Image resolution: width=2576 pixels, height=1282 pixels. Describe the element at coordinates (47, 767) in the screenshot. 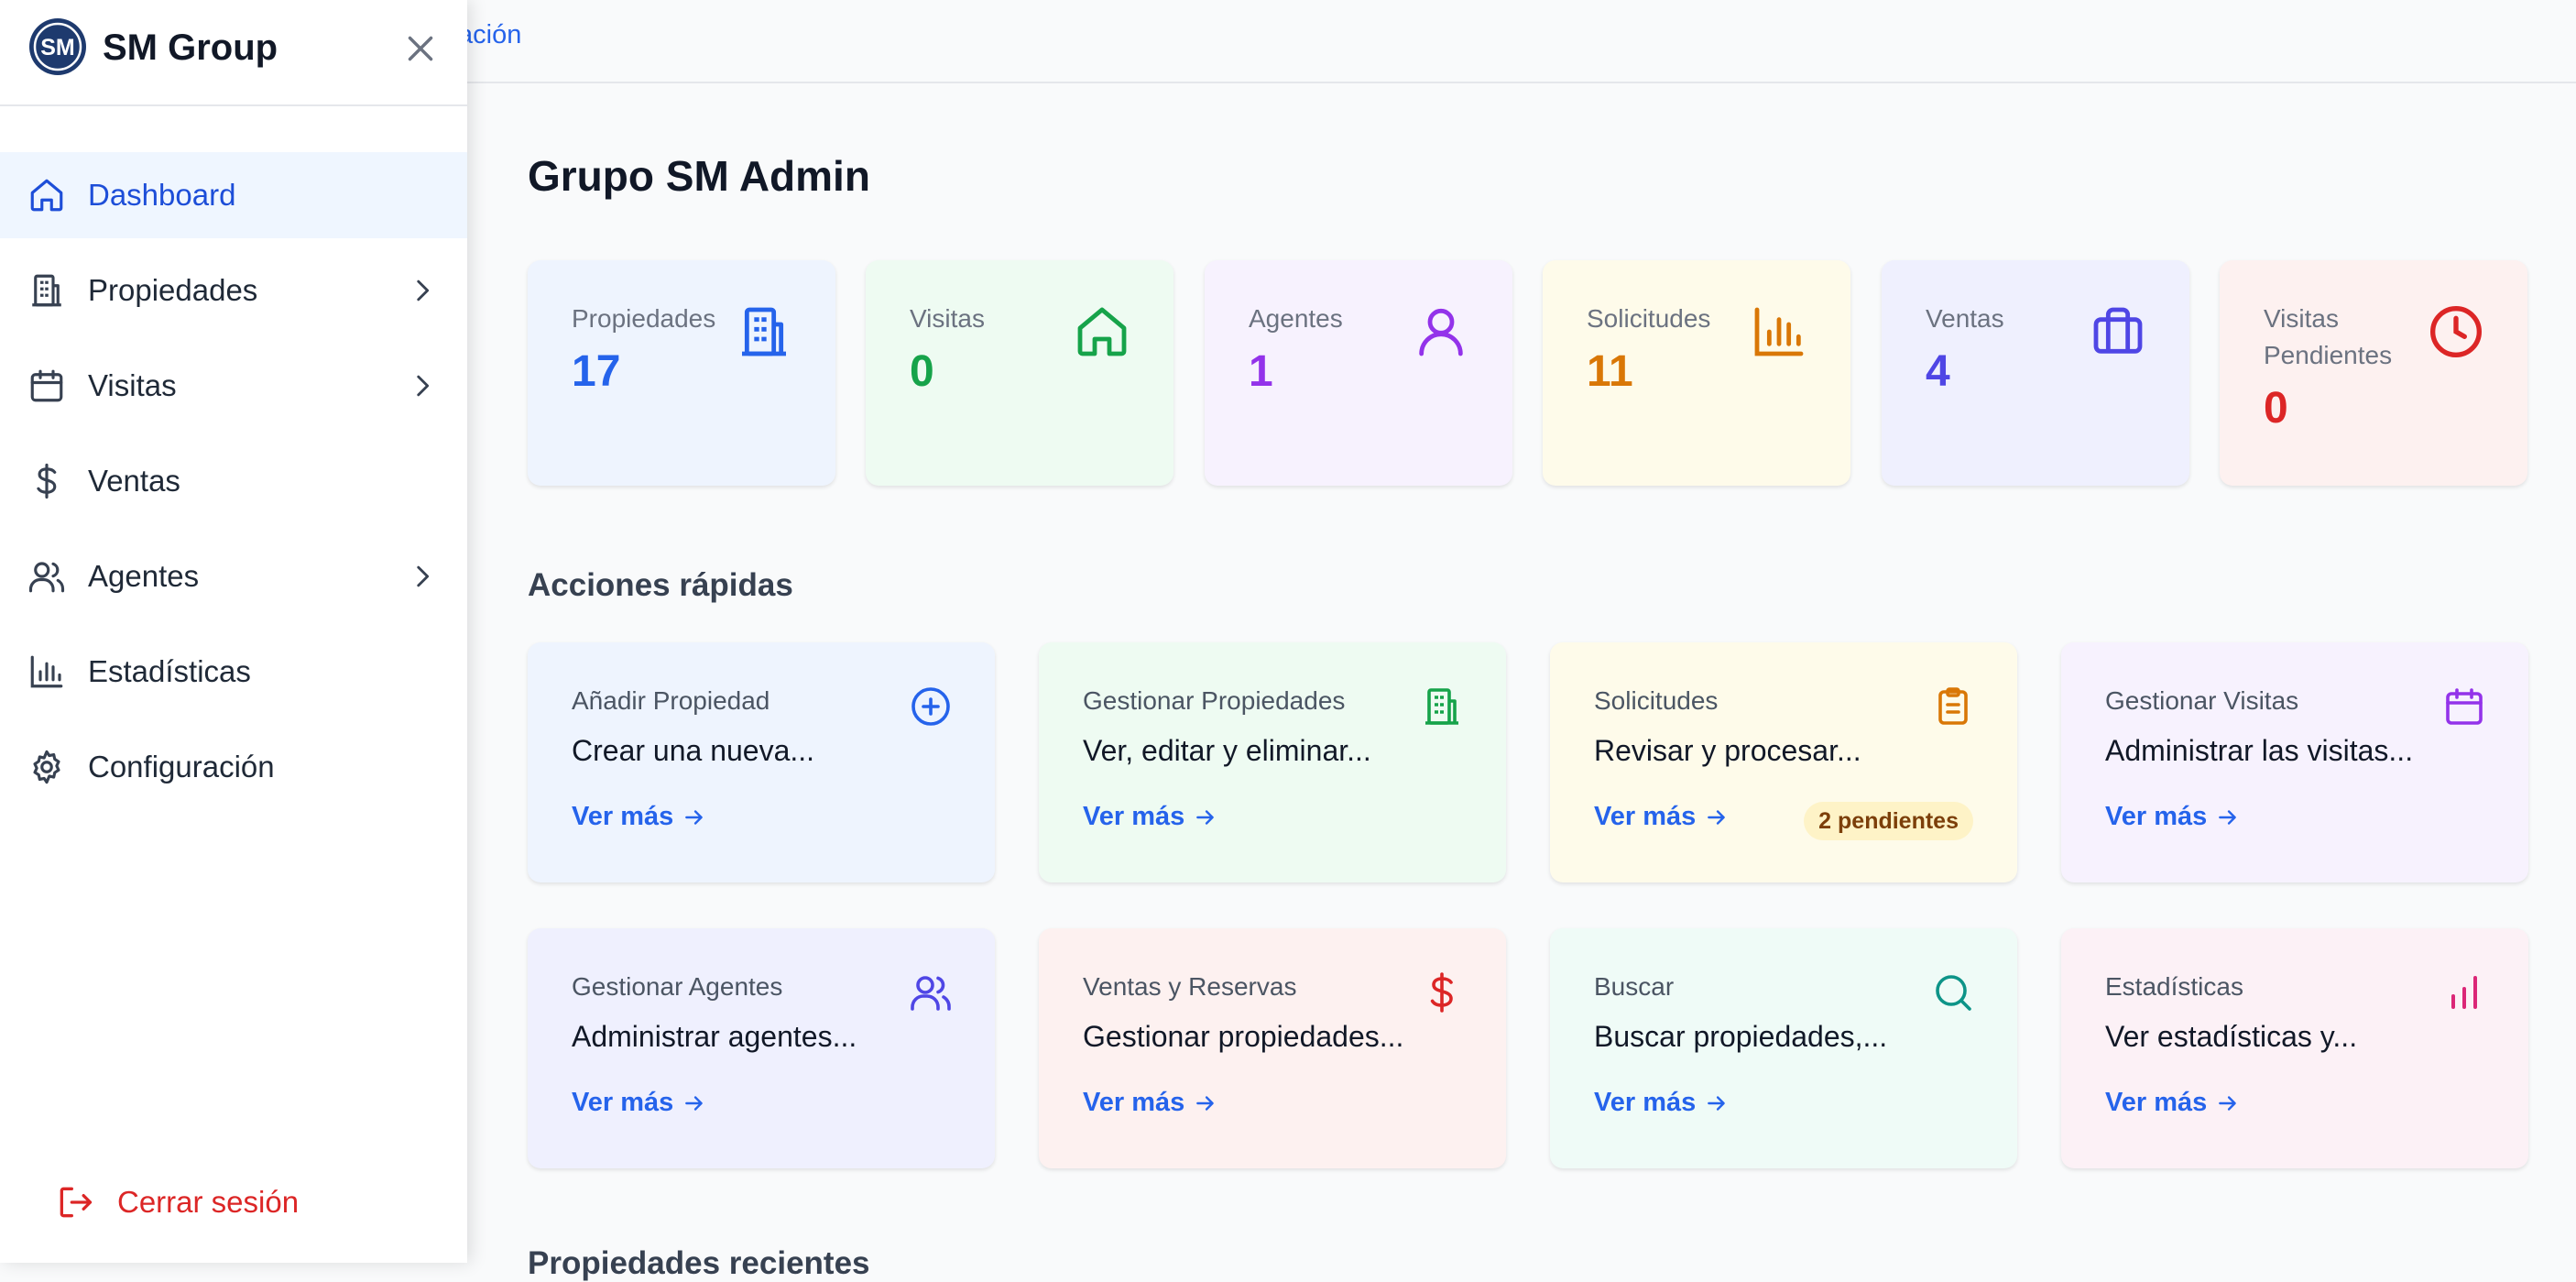

I see `gear-icon` at that location.